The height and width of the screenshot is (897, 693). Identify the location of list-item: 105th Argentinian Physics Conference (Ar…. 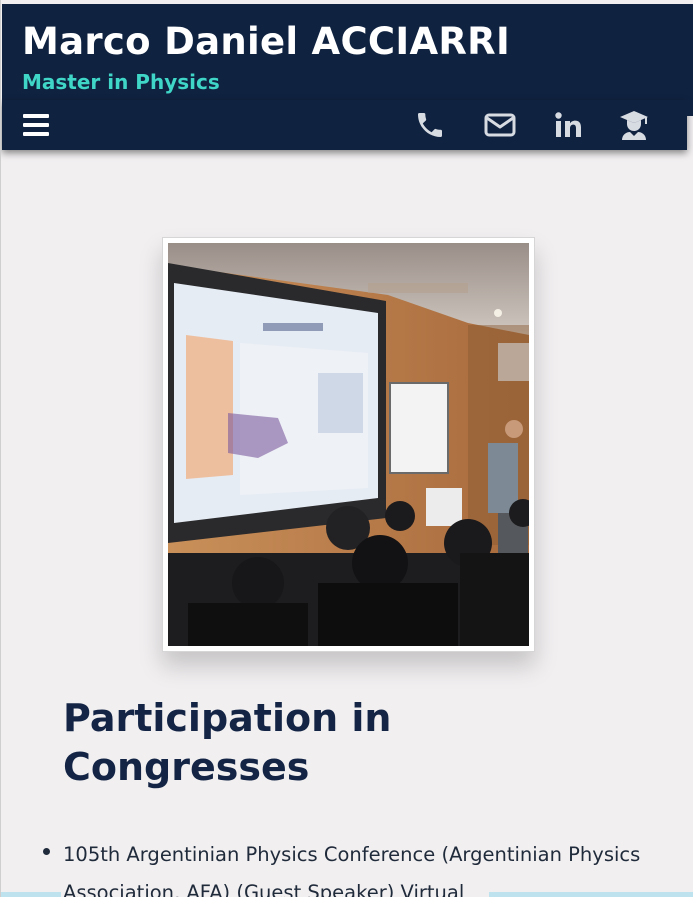
(348, 866).